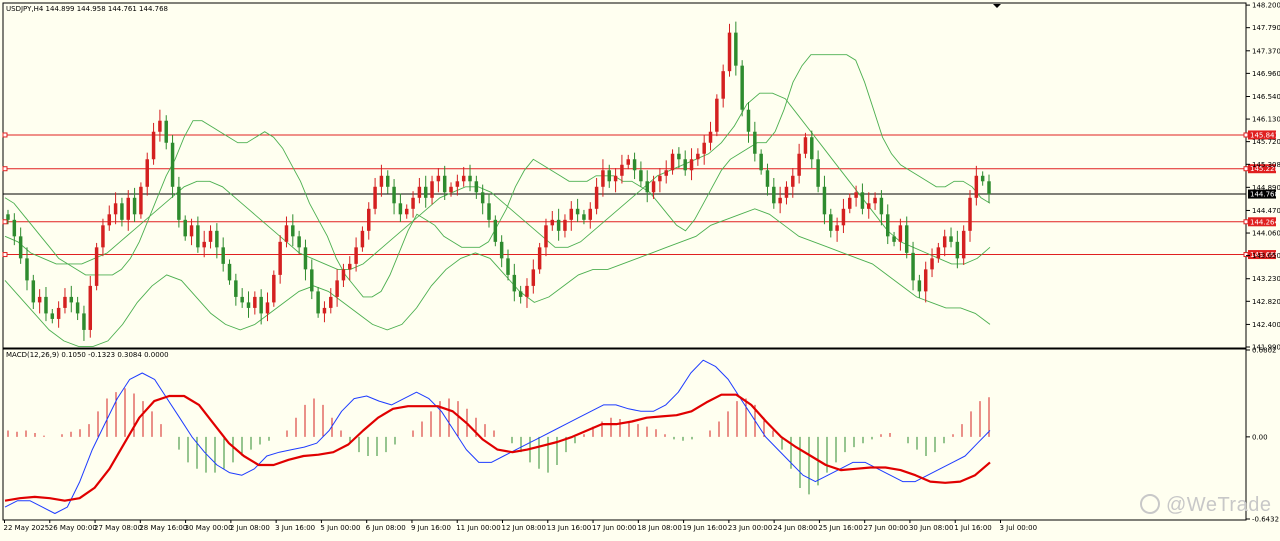 This screenshot has width=1280, height=541. Describe the element at coordinates (997, 6) in the screenshot. I see `shift-marker-icon` at that location.